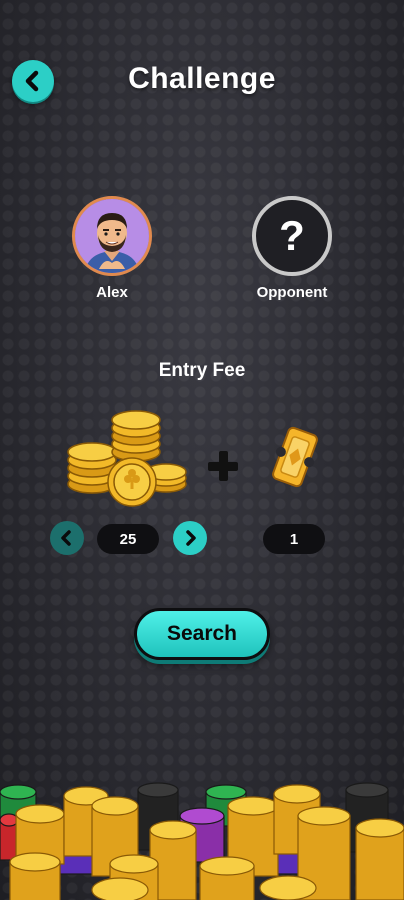  Describe the element at coordinates (295, 457) in the screenshot. I see `ticket-icon` at that location.